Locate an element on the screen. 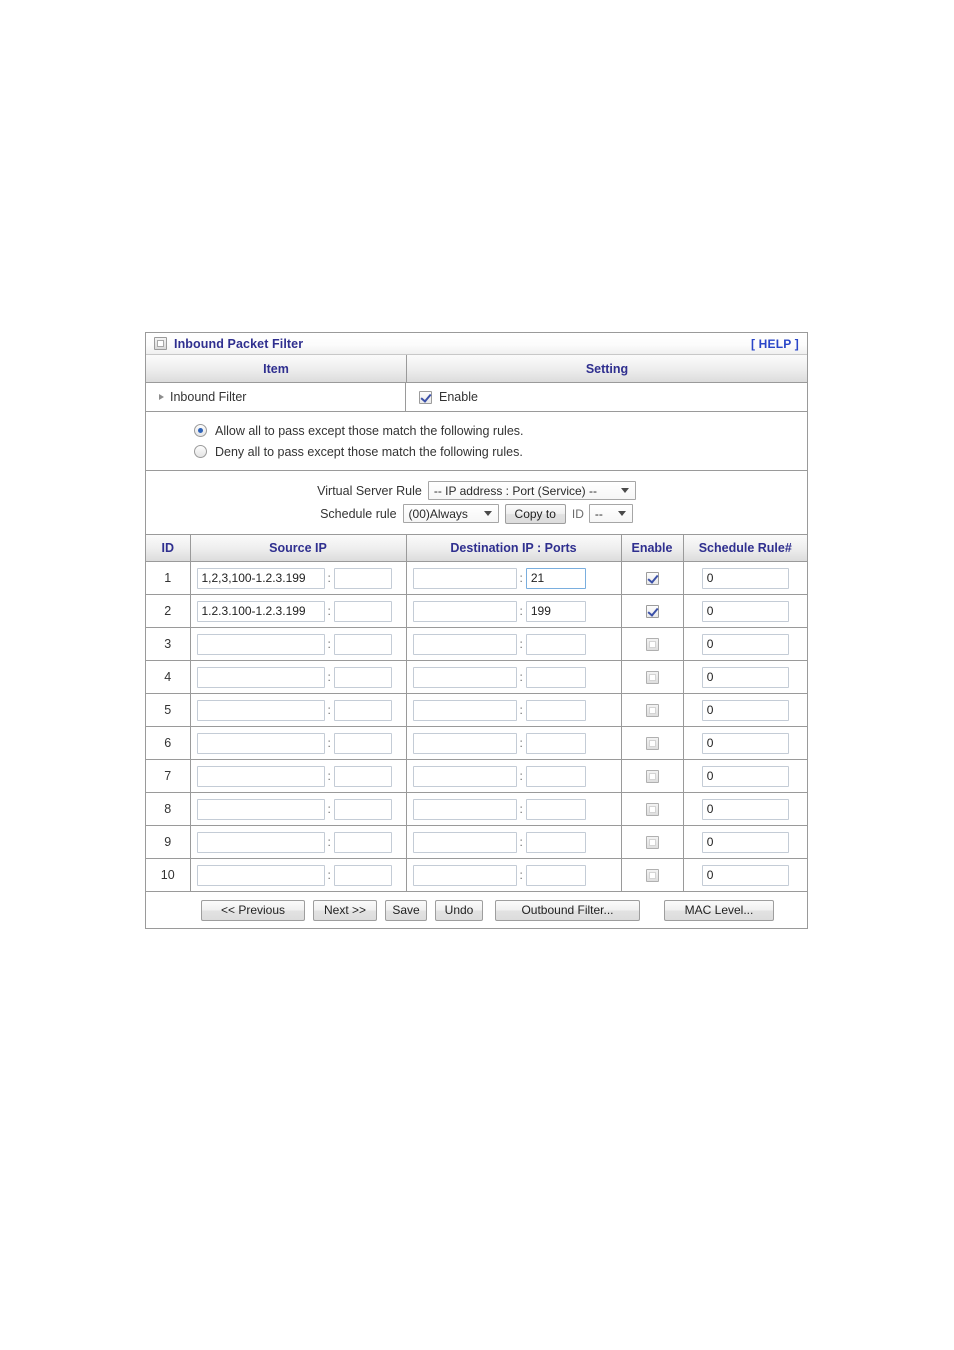 The height and width of the screenshot is (1350, 954). row-id-cell: 10 is located at coordinates (168, 875).